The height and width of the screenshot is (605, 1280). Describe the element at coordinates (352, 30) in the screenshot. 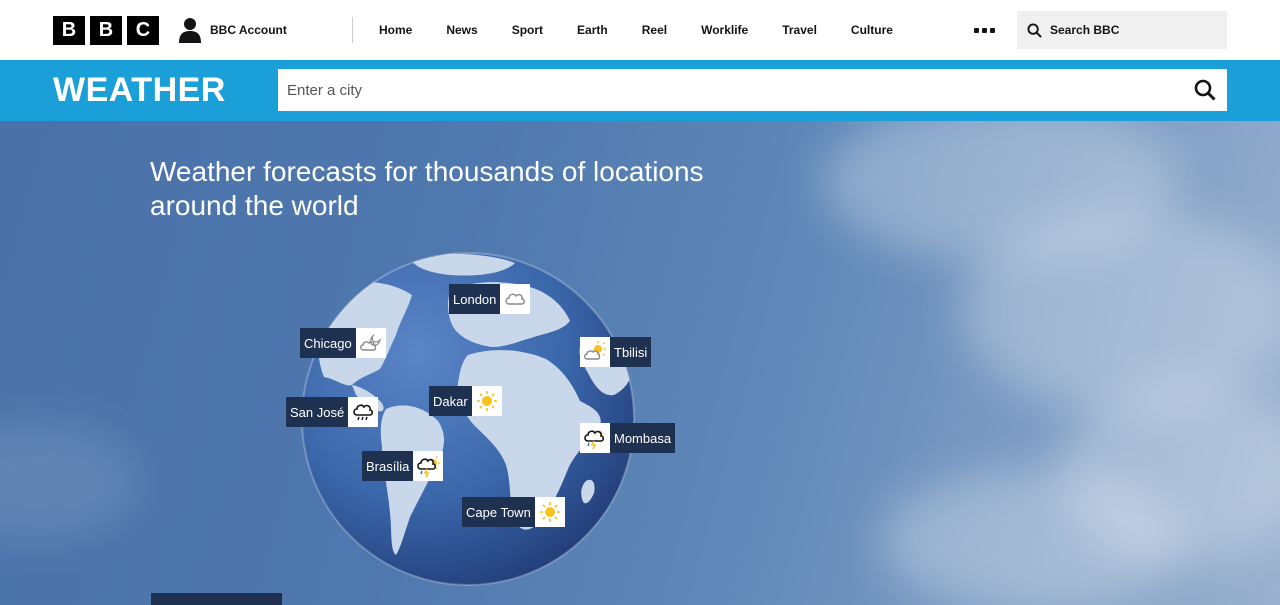

I see `nav-divider` at that location.